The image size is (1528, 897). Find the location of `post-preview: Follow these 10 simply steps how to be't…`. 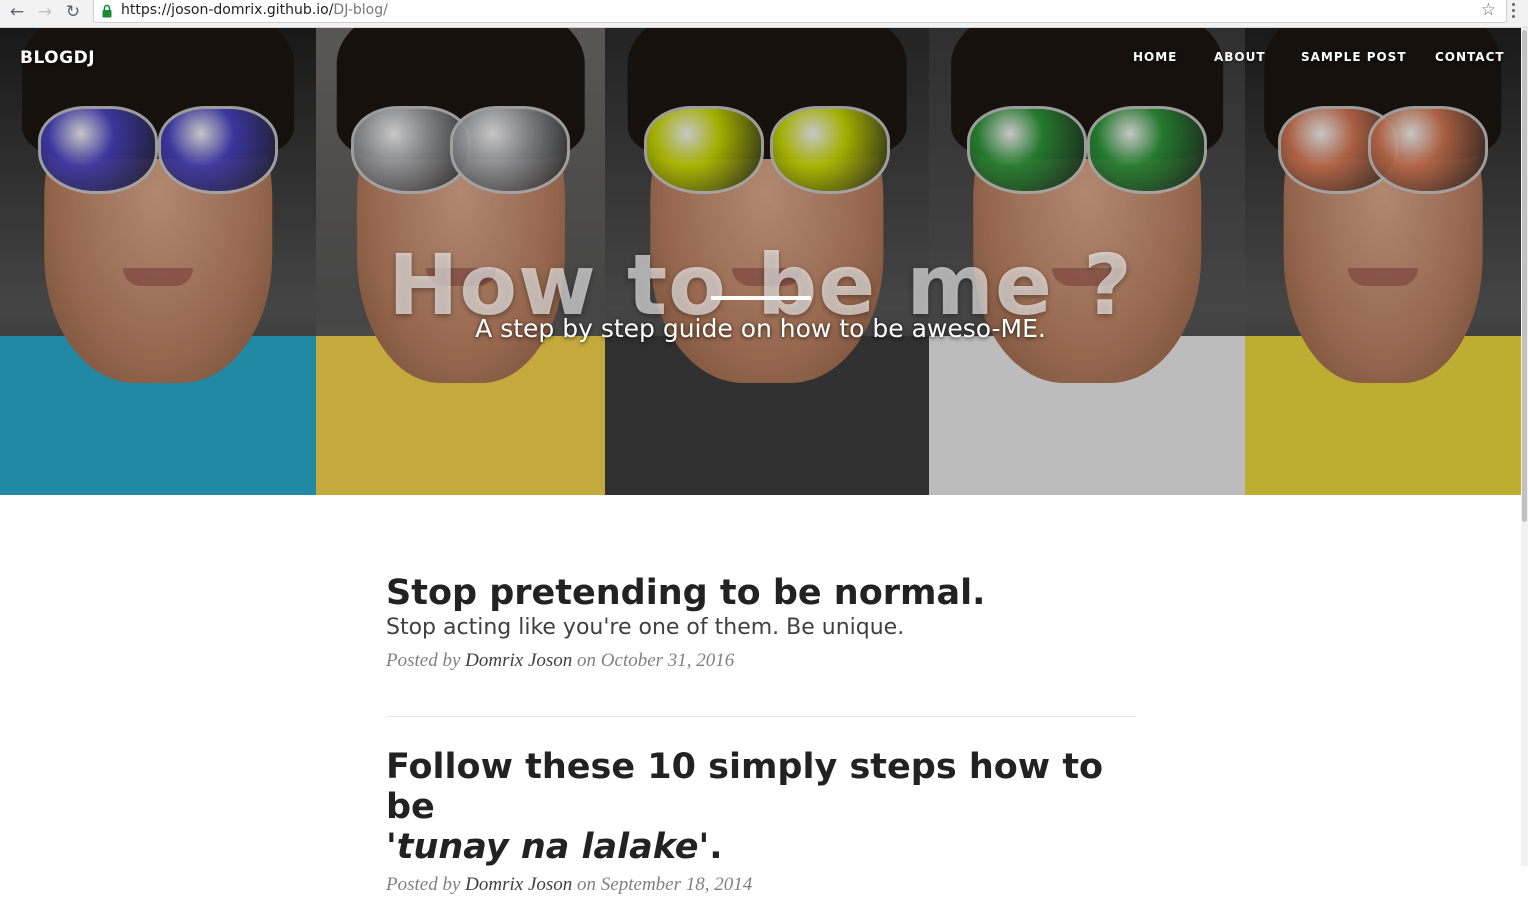

post-preview: Follow these 10 simply steps how to be't… is located at coordinates (761, 822).